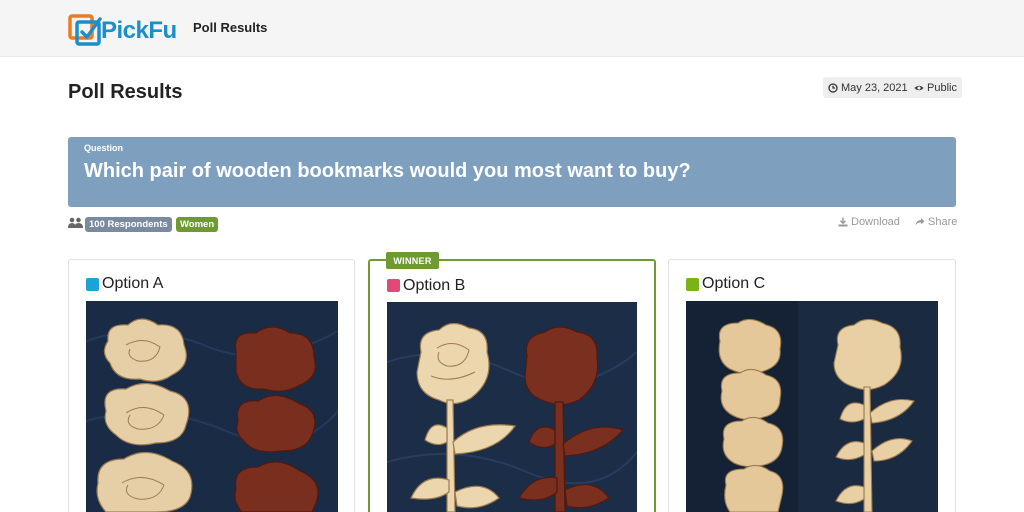 The width and height of the screenshot is (1024, 512). I want to click on brand-name: PickFu, so click(139, 30).